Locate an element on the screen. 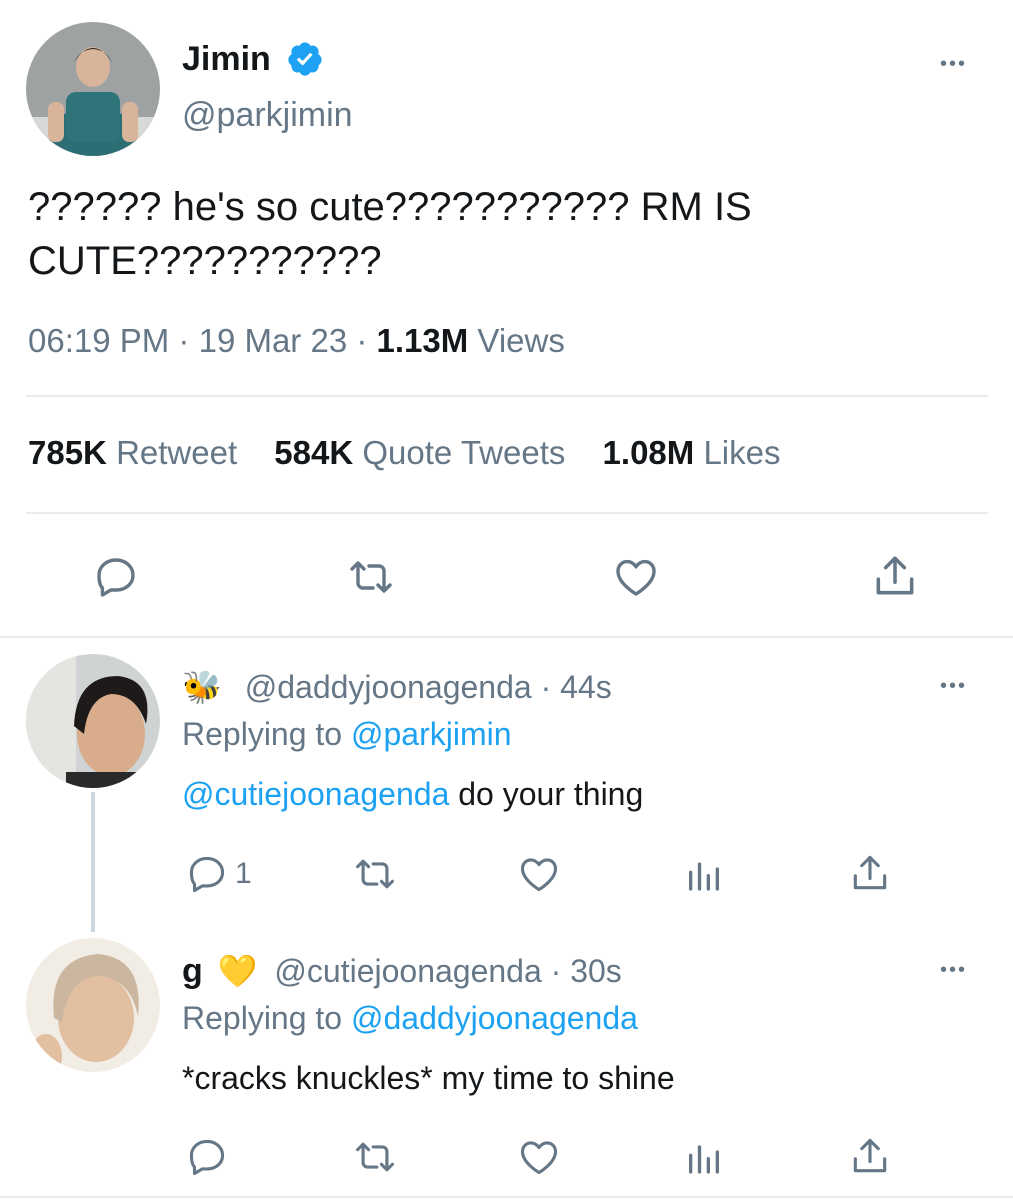 This screenshot has width=1013, height=1200. likes-stat: 1.08M Likes is located at coordinates (692, 452).